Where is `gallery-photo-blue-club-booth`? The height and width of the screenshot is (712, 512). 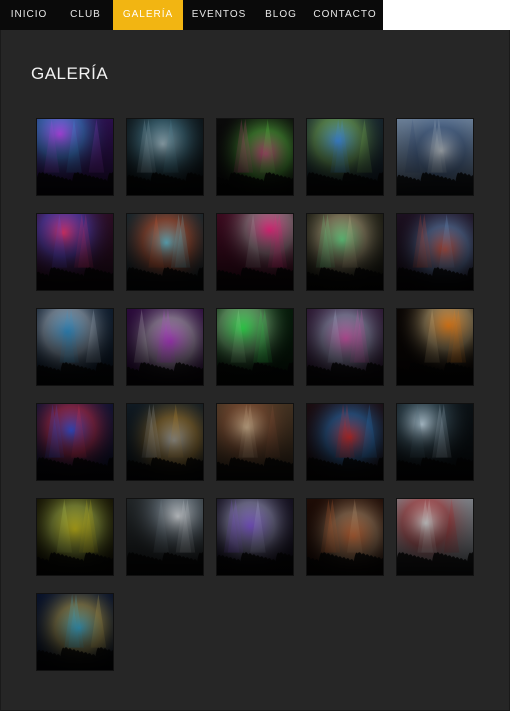
gallery-photo-blue-club-booth is located at coordinates (75, 347).